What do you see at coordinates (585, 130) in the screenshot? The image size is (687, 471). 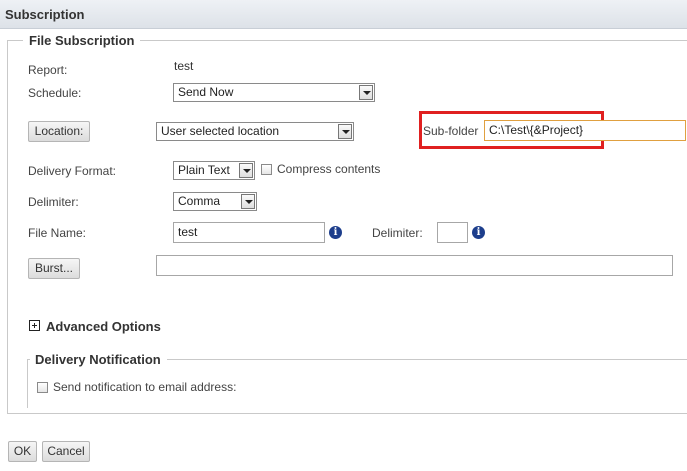 I see `subfolder-input: C:\Test\{&Project}` at bounding box center [585, 130].